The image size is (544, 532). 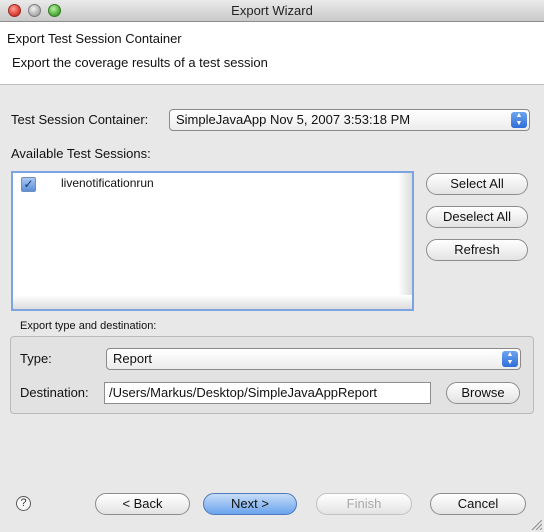 What do you see at coordinates (405, 241) in the screenshot?
I see `list-inner-shadow` at bounding box center [405, 241].